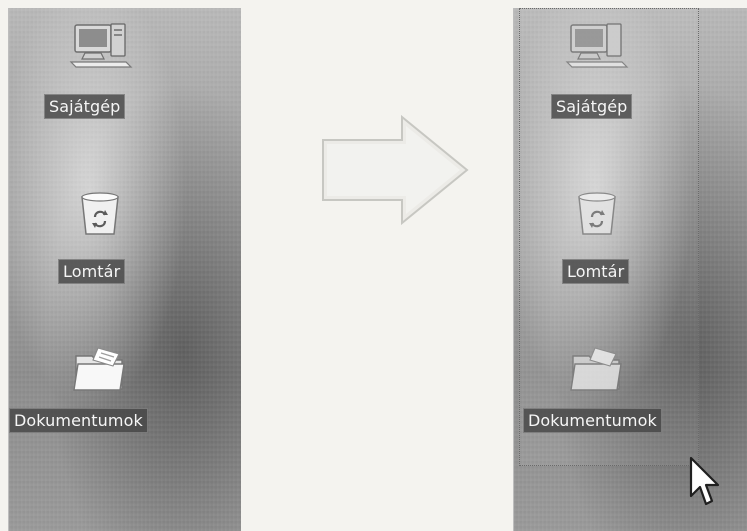  I want to click on right-arrow-icon, so click(396, 170).